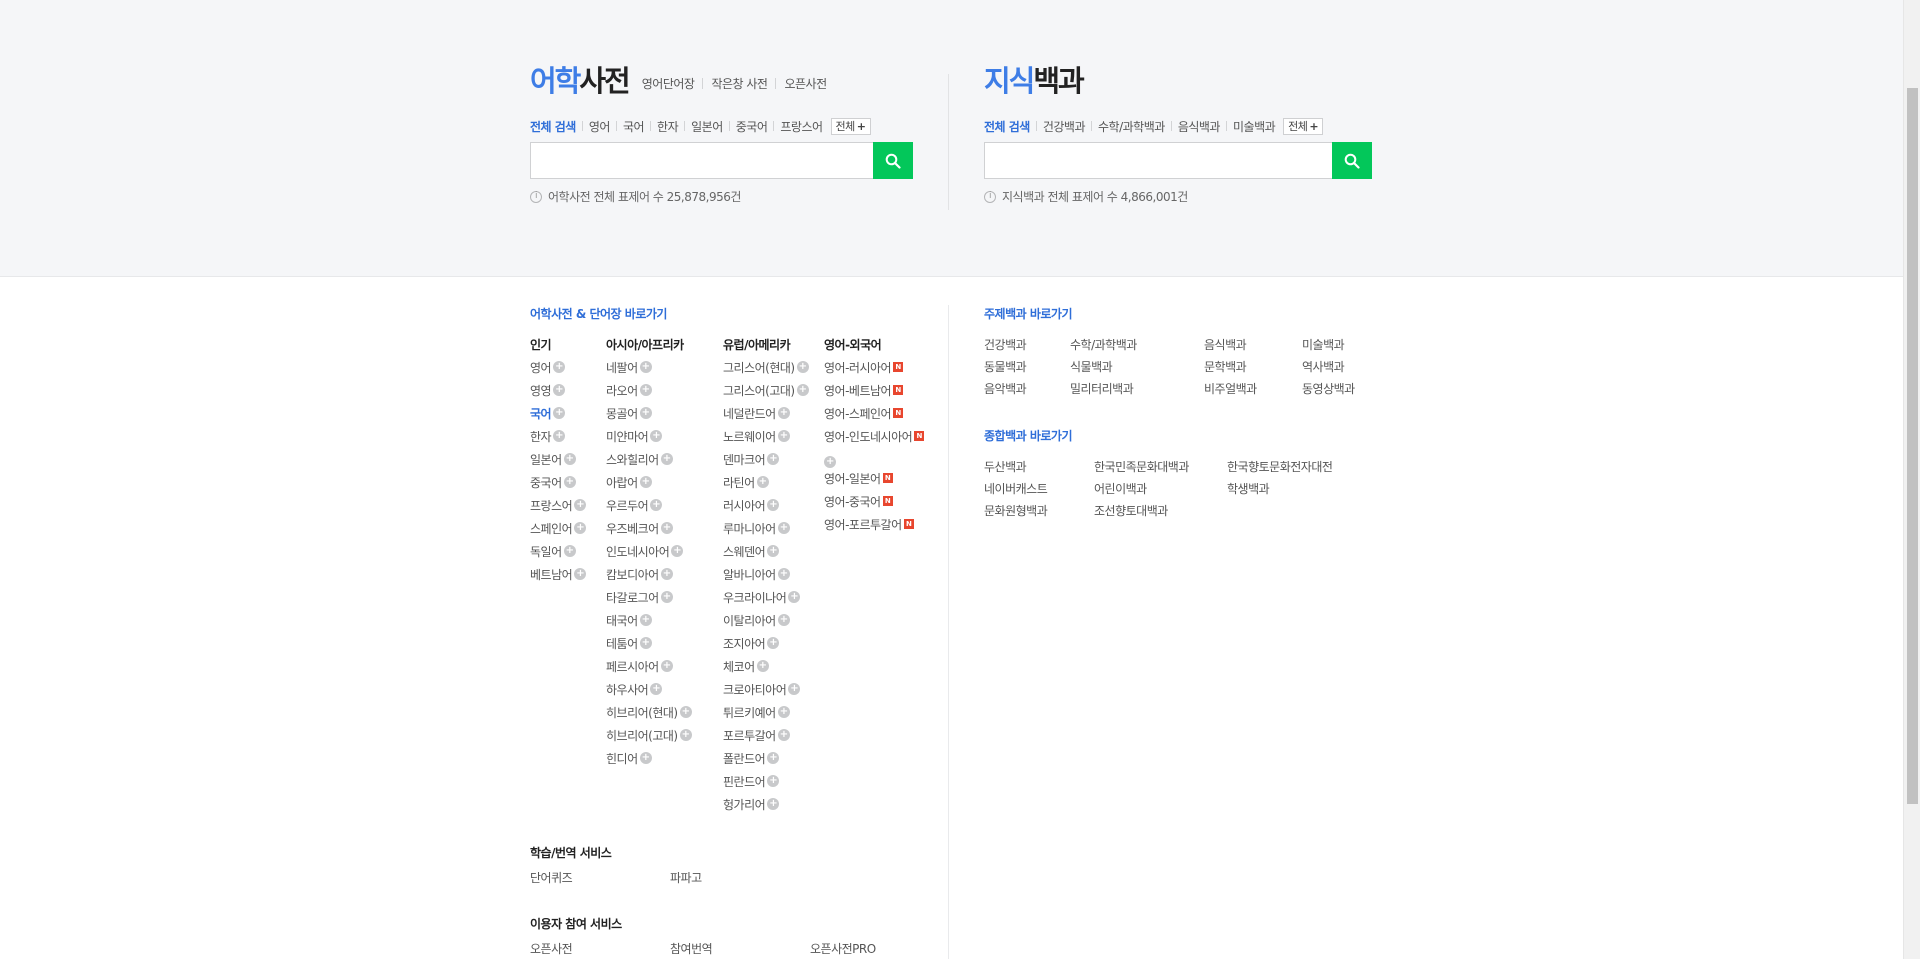 This screenshot has height=959, width=1920. Describe the element at coordinates (1039, 491) in the screenshot. I see `encyc-link: 네이버캐스트` at that location.